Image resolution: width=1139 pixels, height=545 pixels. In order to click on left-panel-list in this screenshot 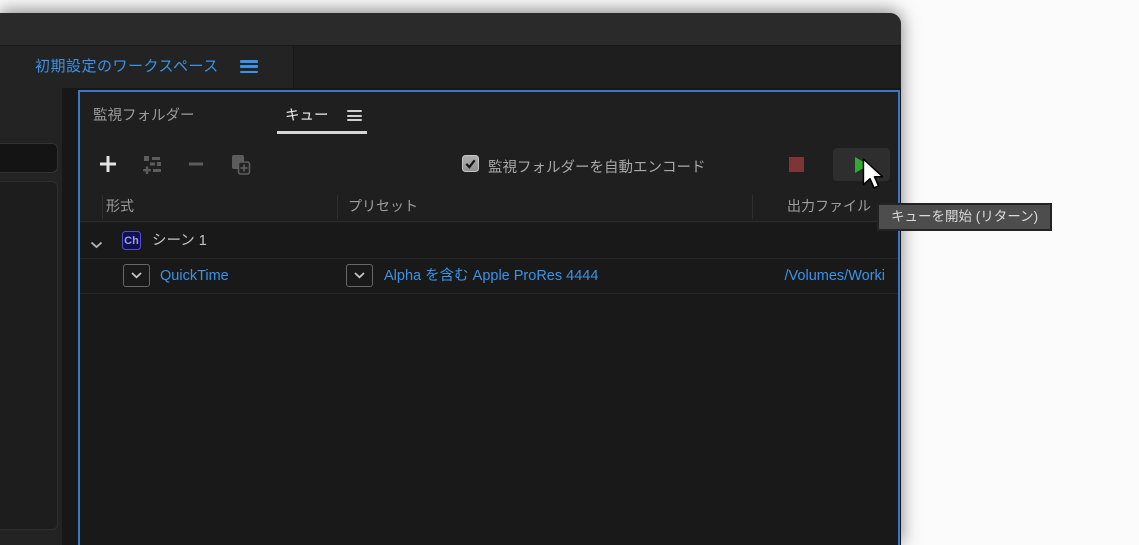, I will do `click(29, 355)`.